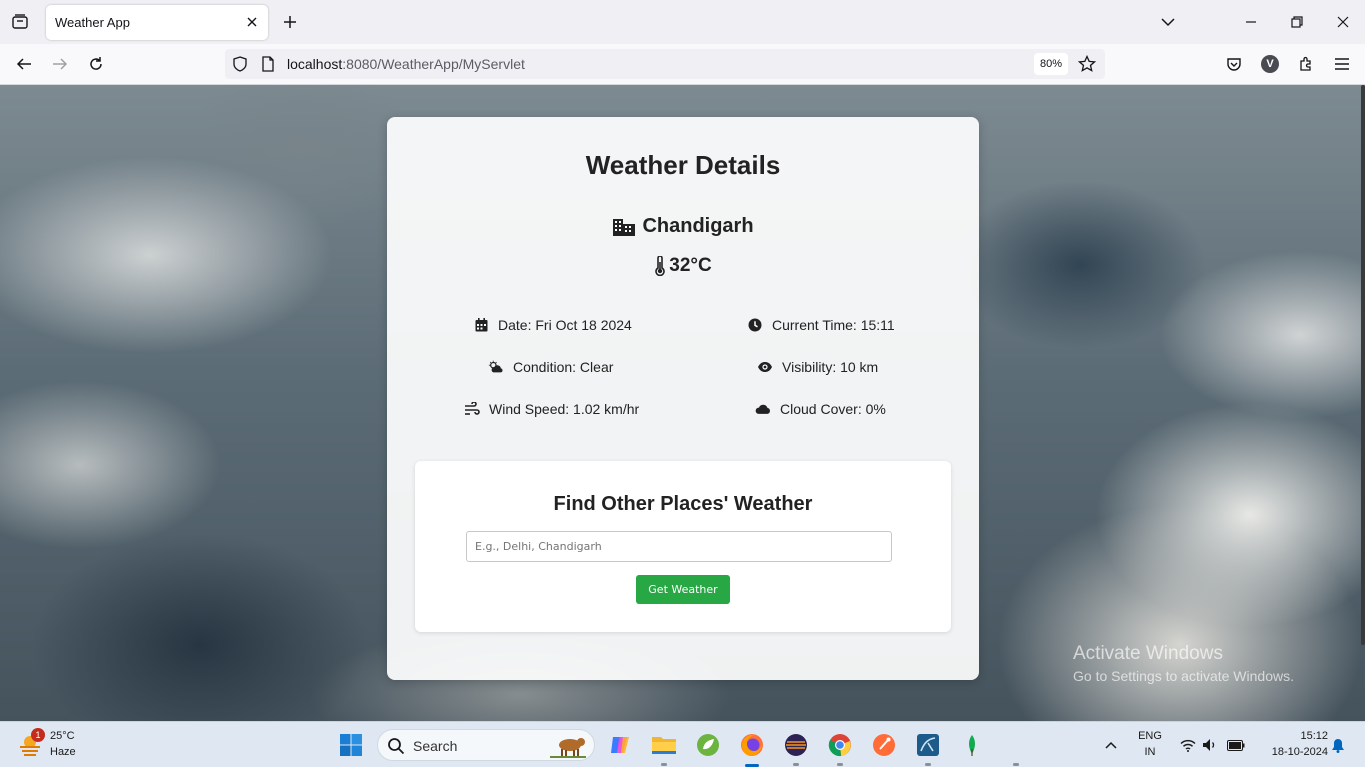 The height and width of the screenshot is (767, 1365). Describe the element at coordinates (1306, 64) in the screenshot. I see `extensions-icon` at that location.